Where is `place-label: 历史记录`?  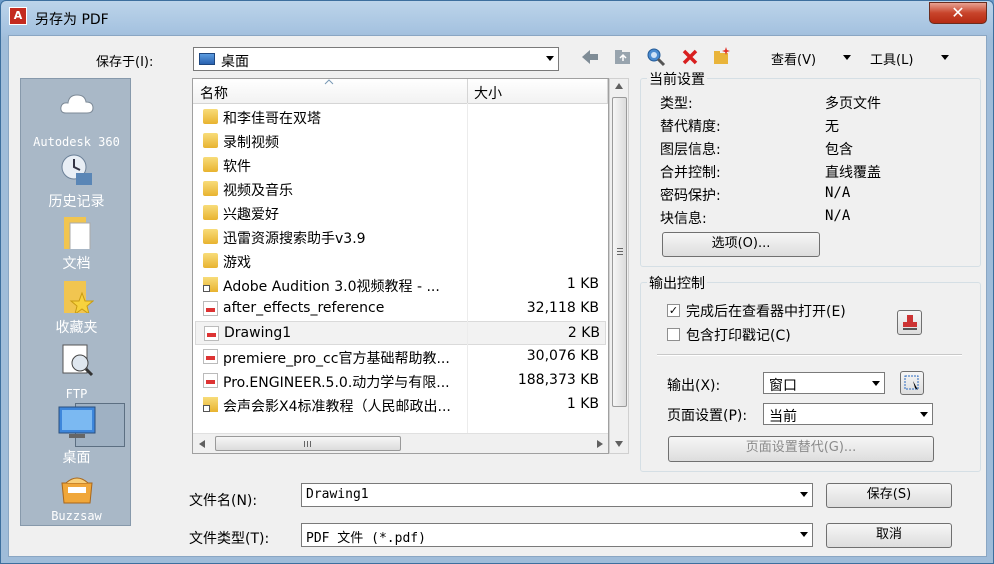 place-label: 历史记录 is located at coordinates (76, 202).